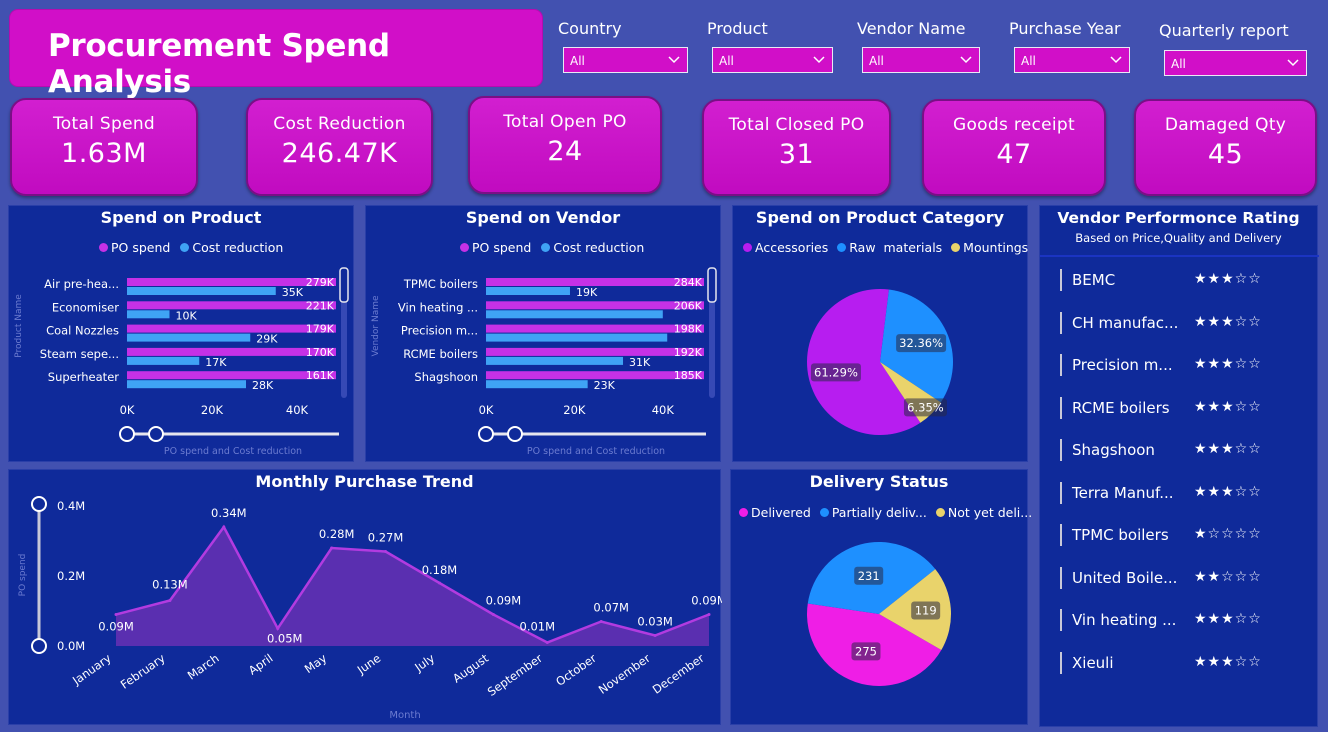  Describe the element at coordinates (1180, 663) in the screenshot. I see `vendor-rating-row: Xieuli ★★★☆☆` at that location.